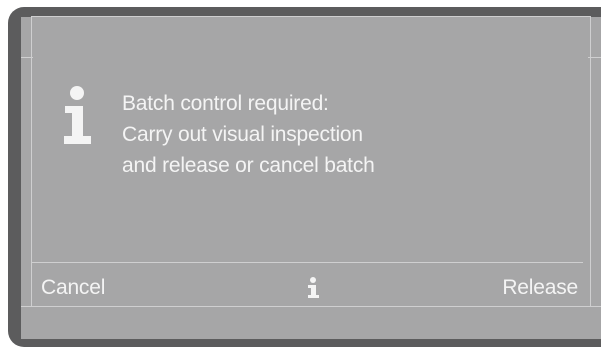 The width and height of the screenshot is (601, 347). What do you see at coordinates (311, 16) in the screenshot?
I see `screen-top-border` at bounding box center [311, 16].